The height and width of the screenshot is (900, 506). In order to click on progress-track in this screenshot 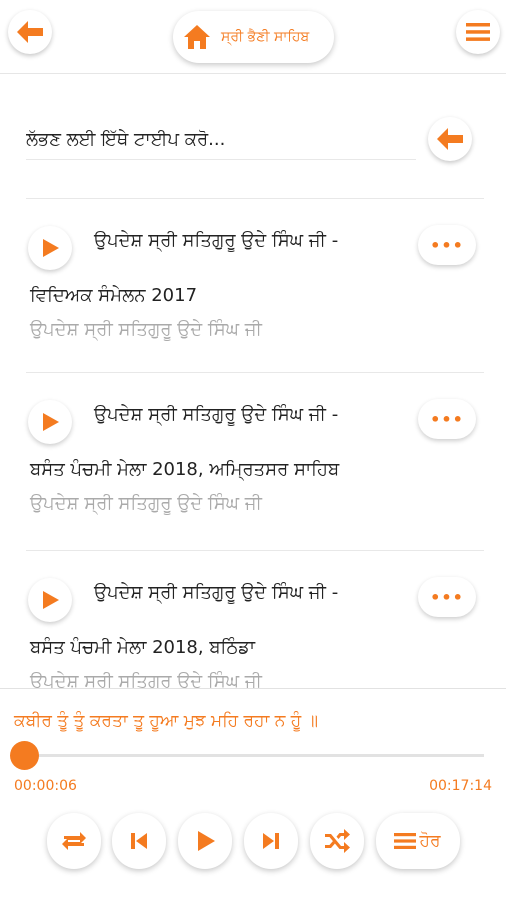, I will do `click(253, 755)`.